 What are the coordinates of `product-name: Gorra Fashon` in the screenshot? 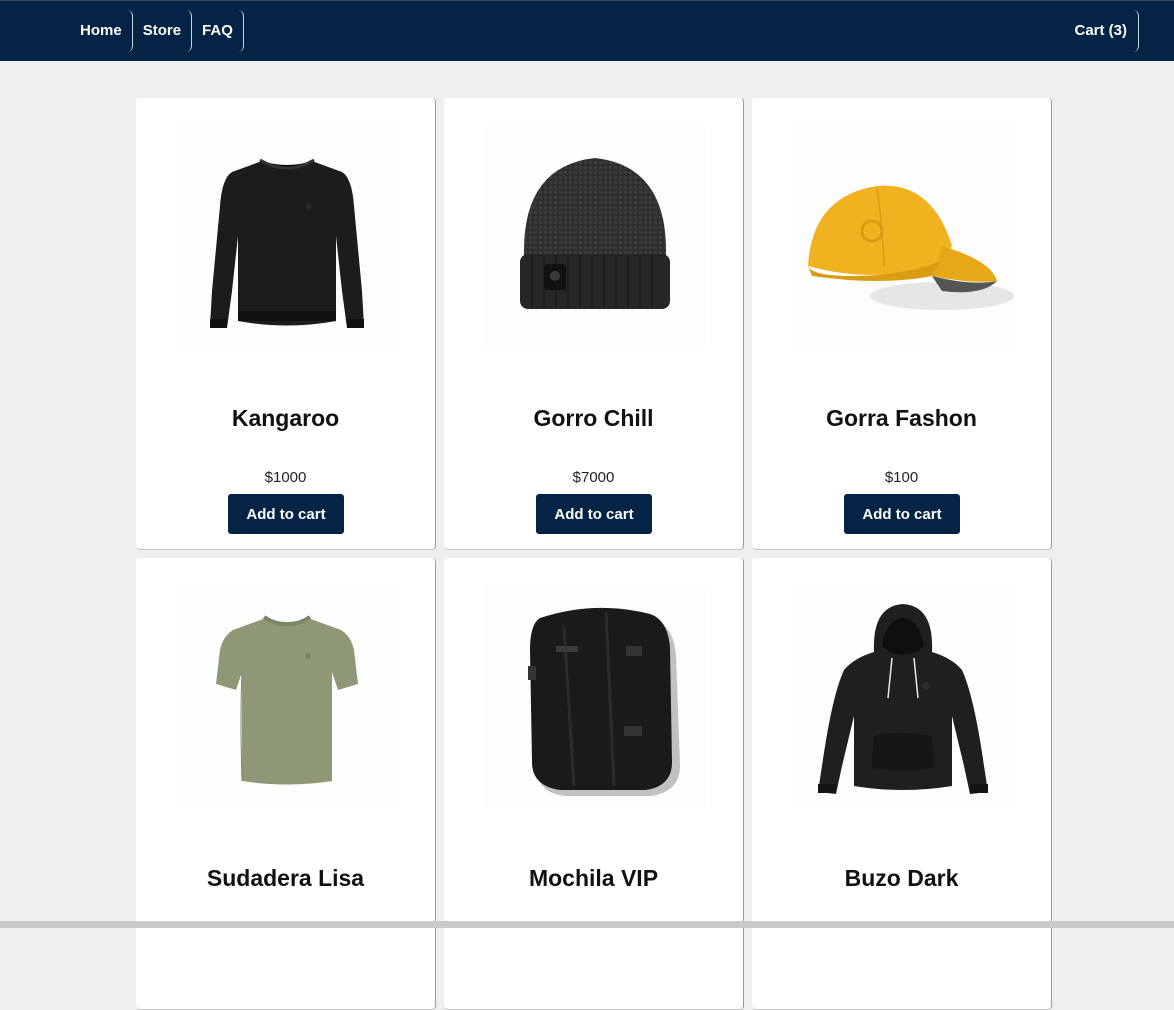 It's located at (901, 418).